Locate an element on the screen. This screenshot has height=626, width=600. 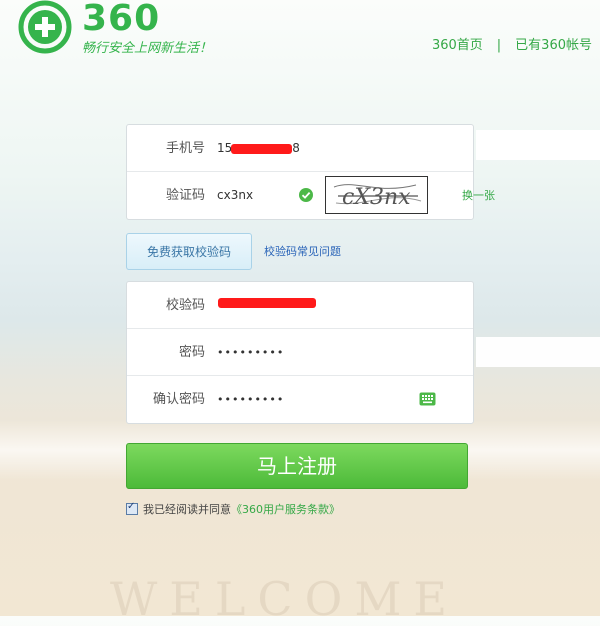
nav-home-link: 360首页 is located at coordinates (457, 45).